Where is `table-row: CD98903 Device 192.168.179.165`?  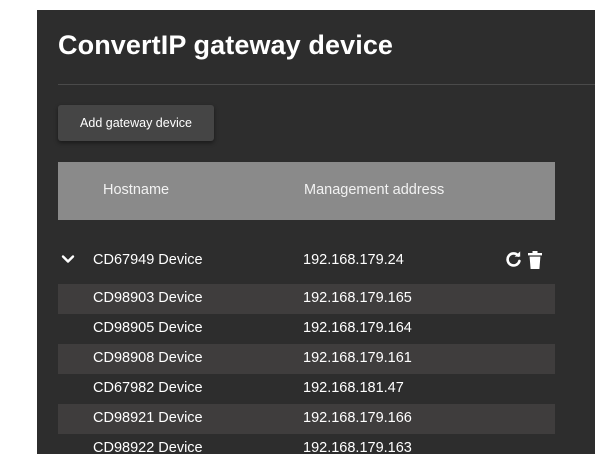
table-row: CD98903 Device 192.168.179.165 is located at coordinates (306, 299).